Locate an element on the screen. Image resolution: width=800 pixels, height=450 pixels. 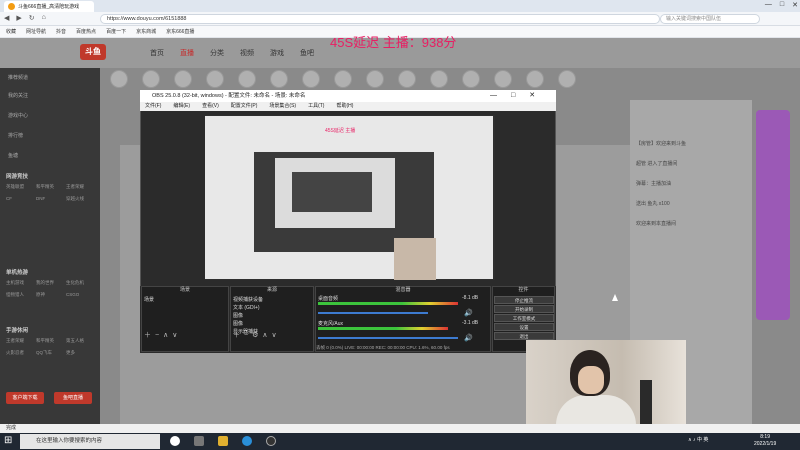
sidebar-link: DNF is located at coordinates (51, 199).